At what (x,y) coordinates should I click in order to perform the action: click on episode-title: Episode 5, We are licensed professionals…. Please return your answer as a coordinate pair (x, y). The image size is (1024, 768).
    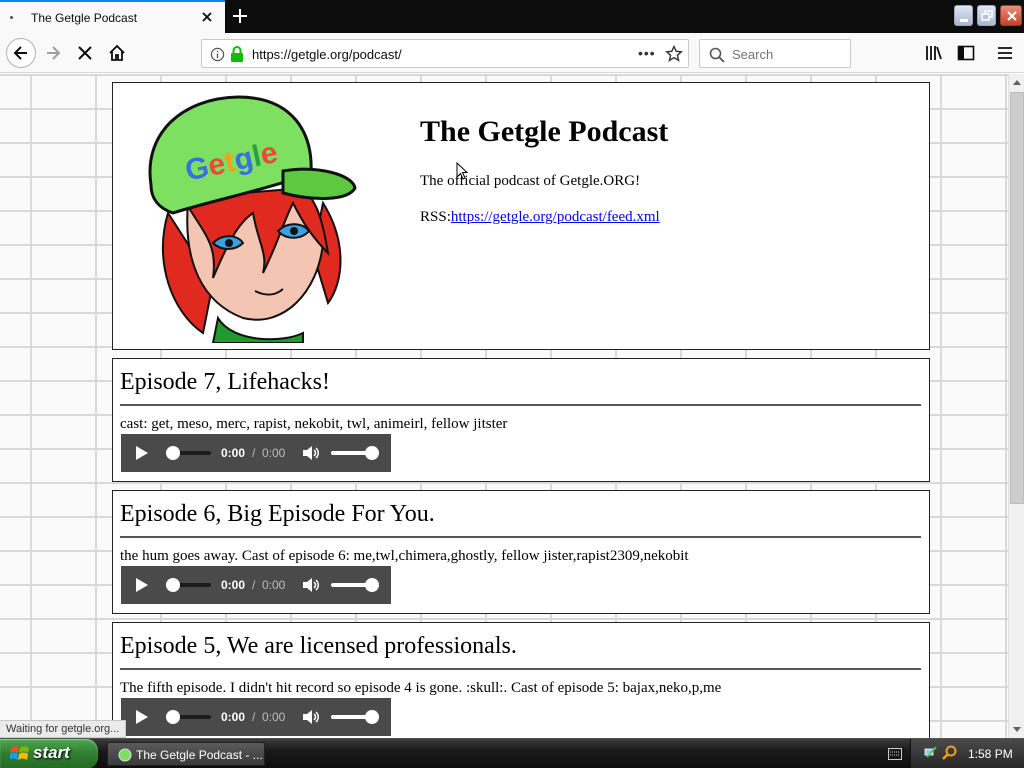
    Looking at the image, I should click on (318, 646).